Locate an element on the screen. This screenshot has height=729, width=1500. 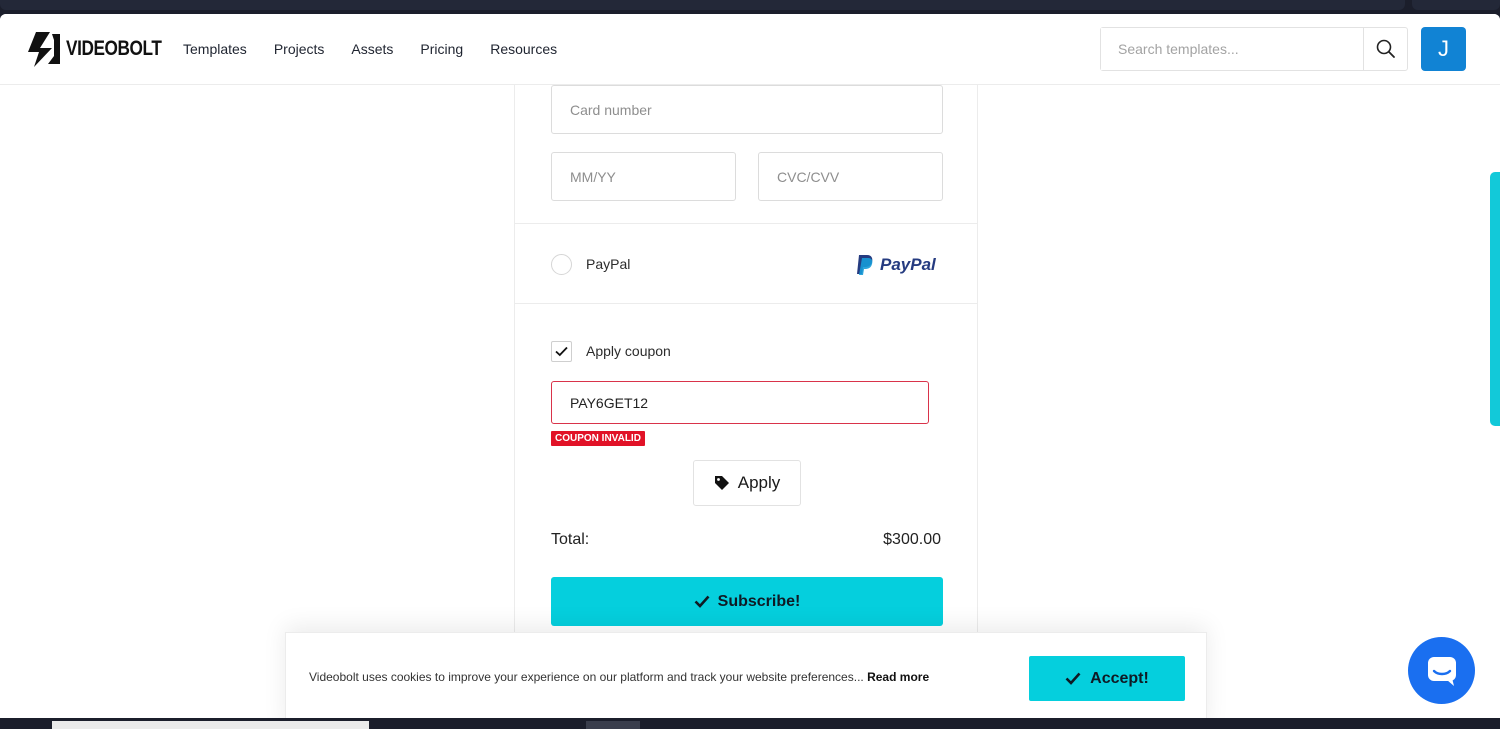
paypal-radio is located at coordinates (561, 264).